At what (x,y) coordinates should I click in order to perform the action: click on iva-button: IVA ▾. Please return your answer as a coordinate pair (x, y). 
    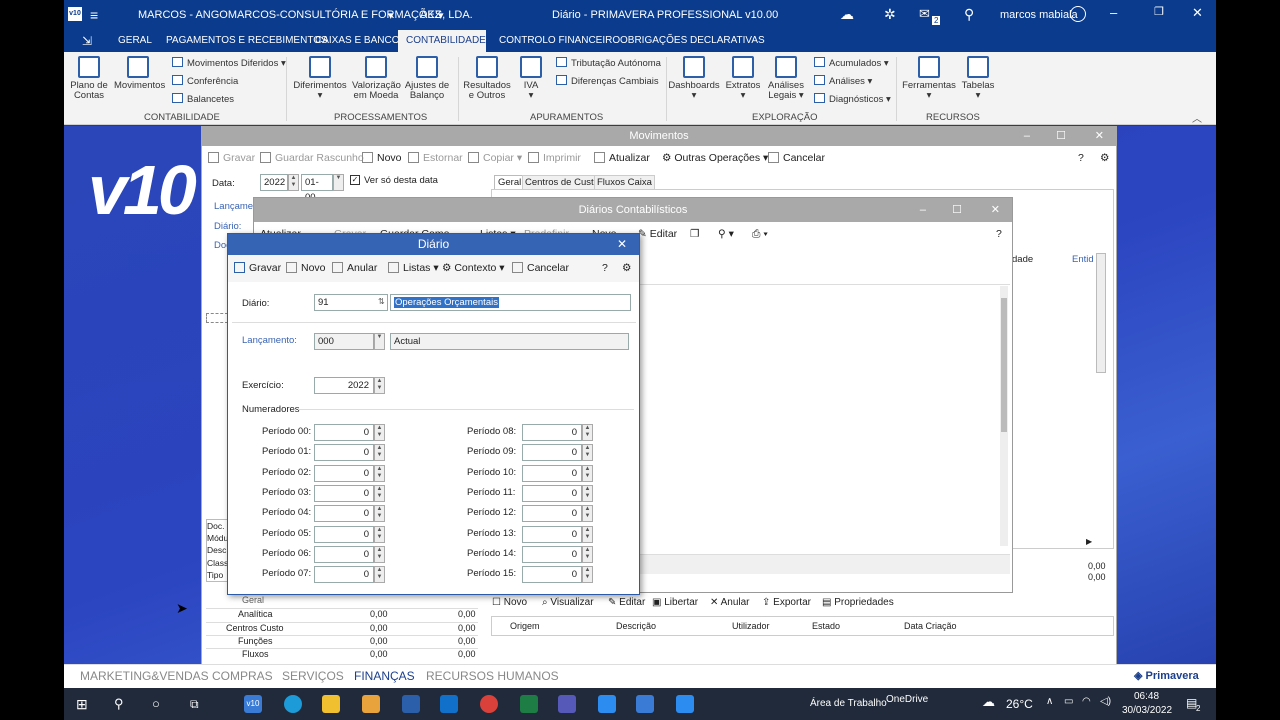
    Looking at the image, I should click on (531, 78).